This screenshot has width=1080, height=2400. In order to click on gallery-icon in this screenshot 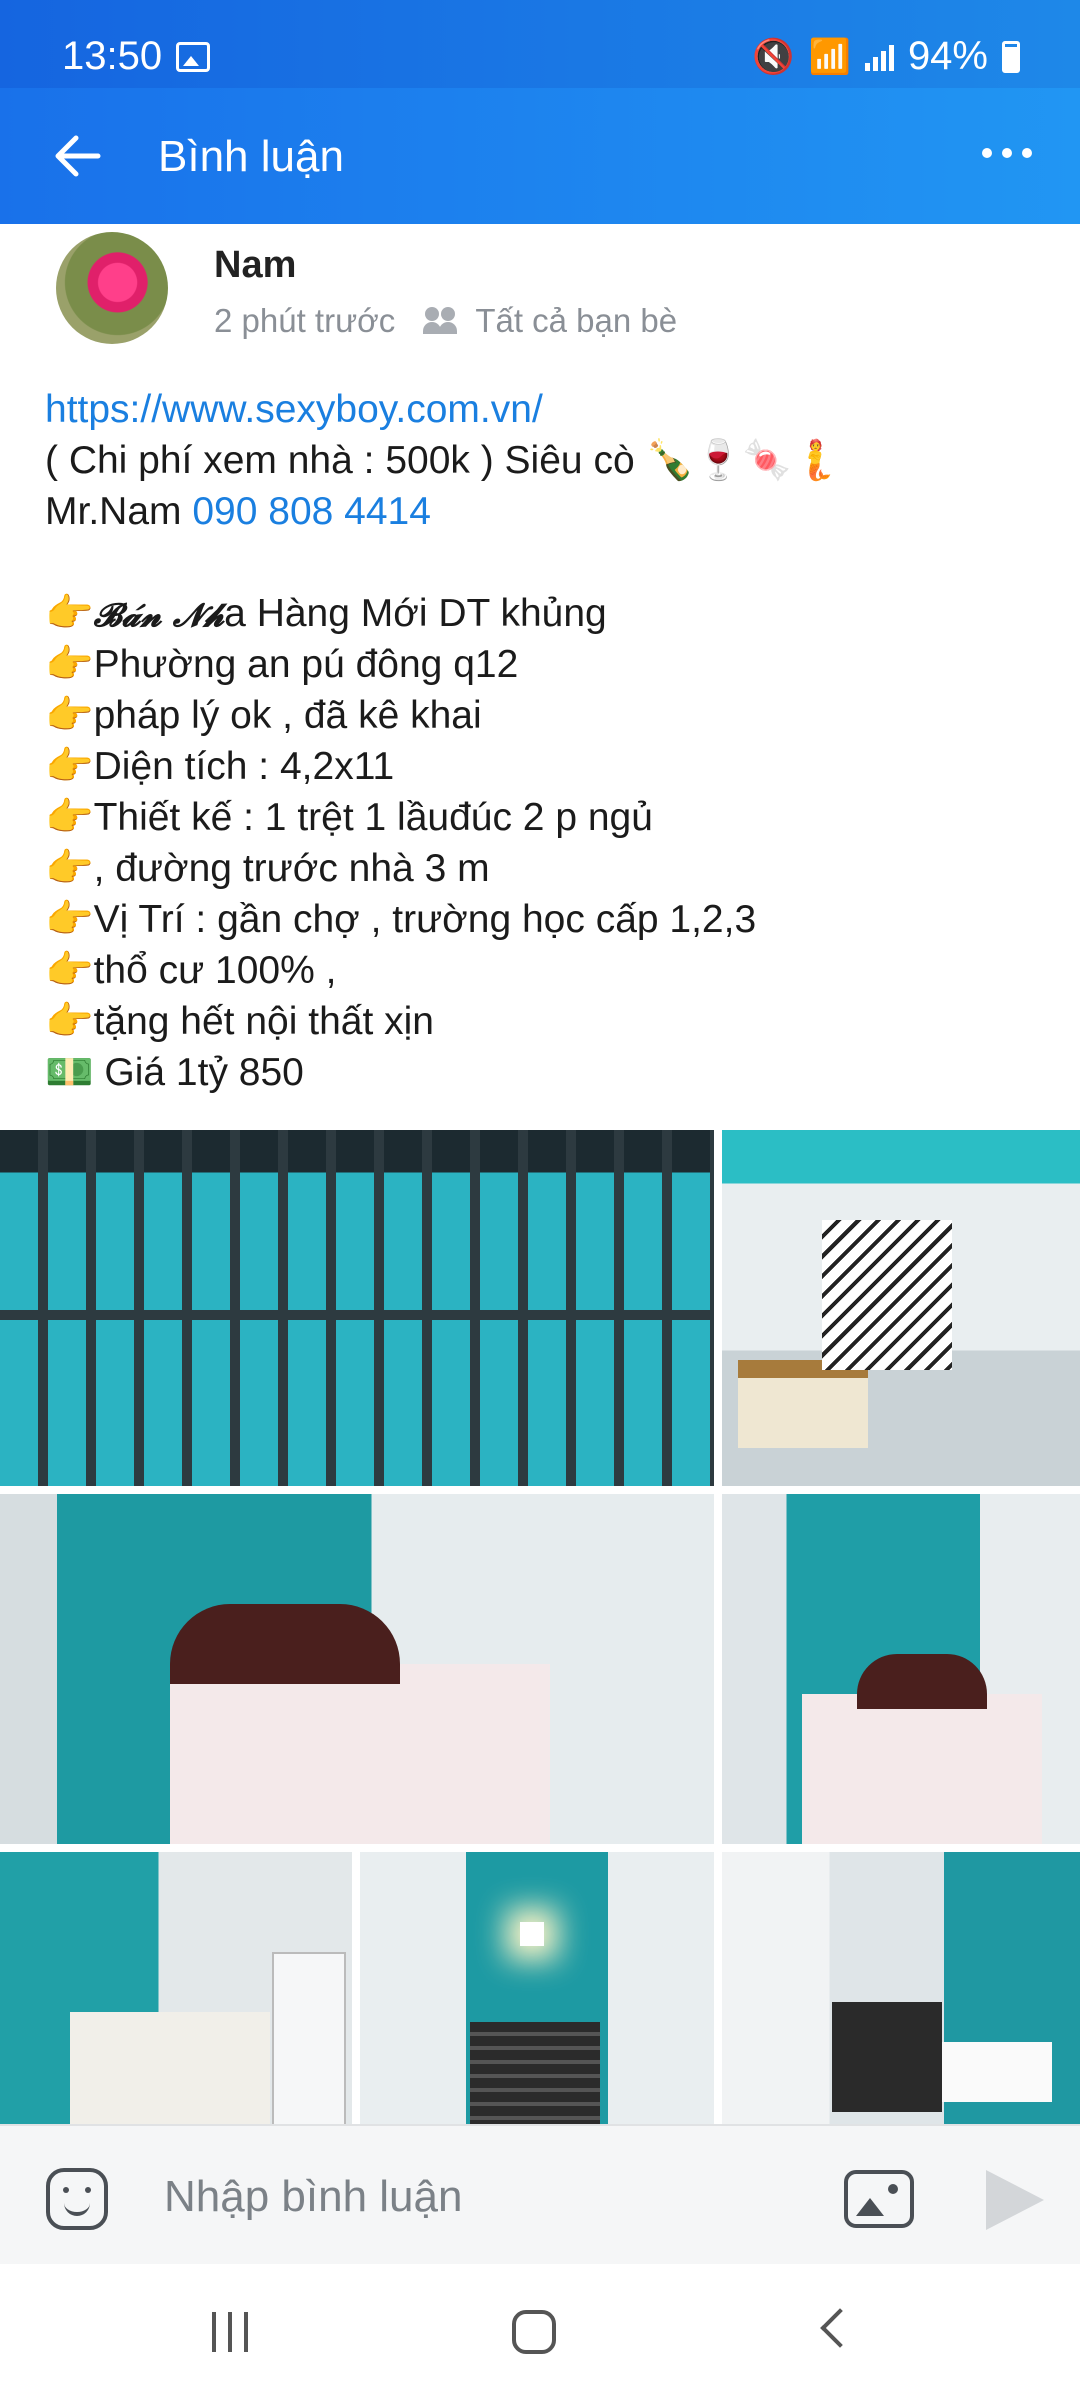, I will do `click(193, 57)`.